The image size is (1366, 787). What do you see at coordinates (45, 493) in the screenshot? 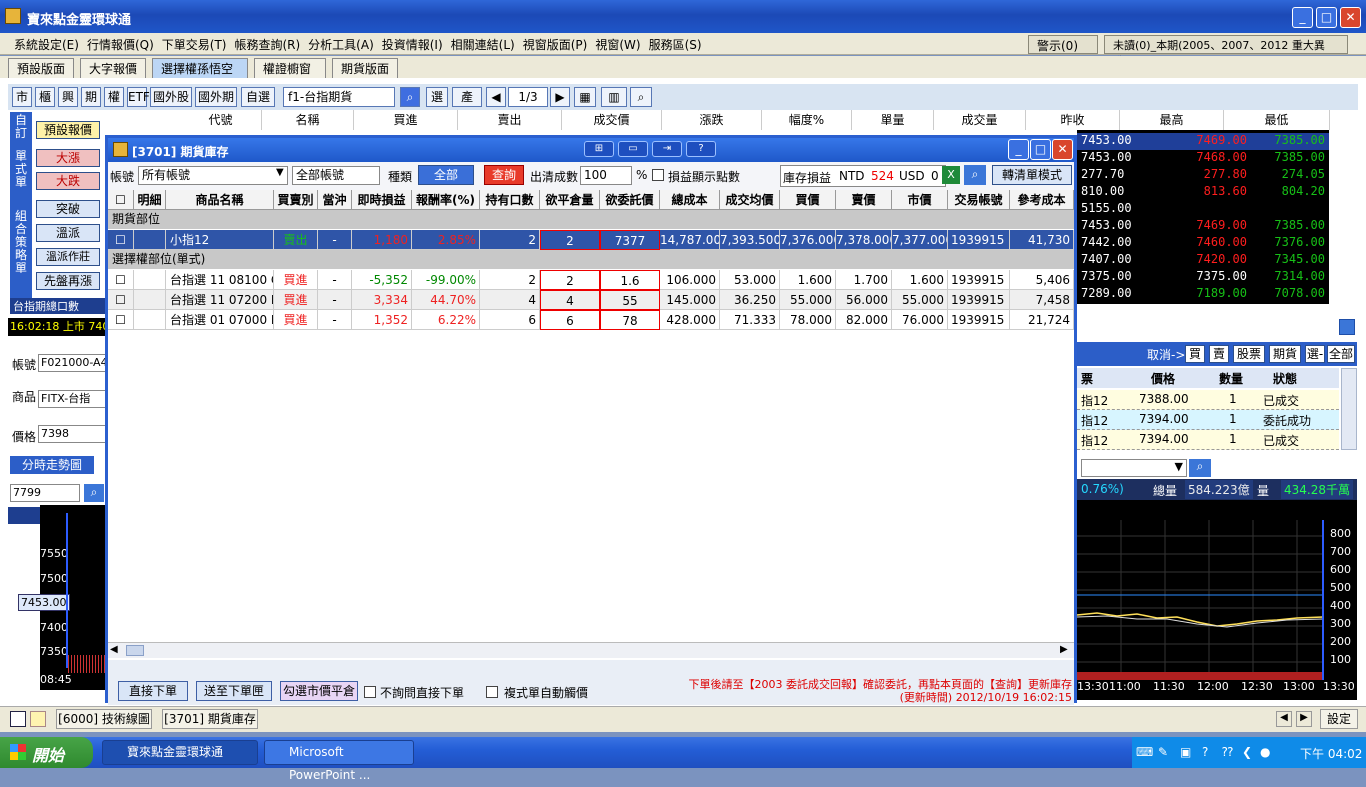
I see `trend-select: 7799` at bounding box center [45, 493].